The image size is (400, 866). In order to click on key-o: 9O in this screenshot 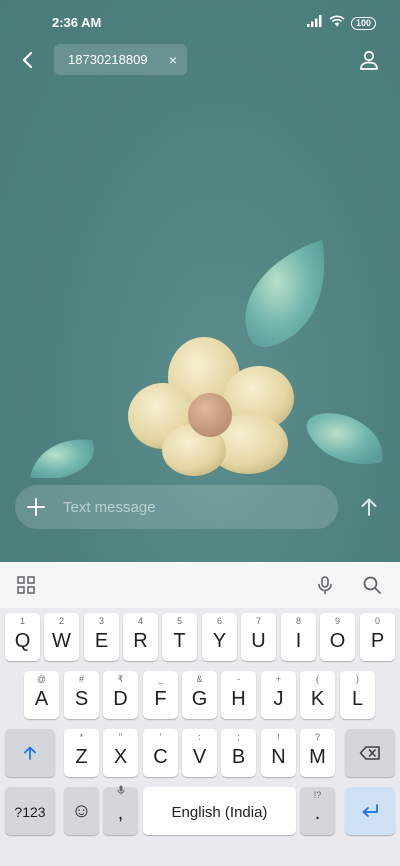, I will do `click(337, 637)`.